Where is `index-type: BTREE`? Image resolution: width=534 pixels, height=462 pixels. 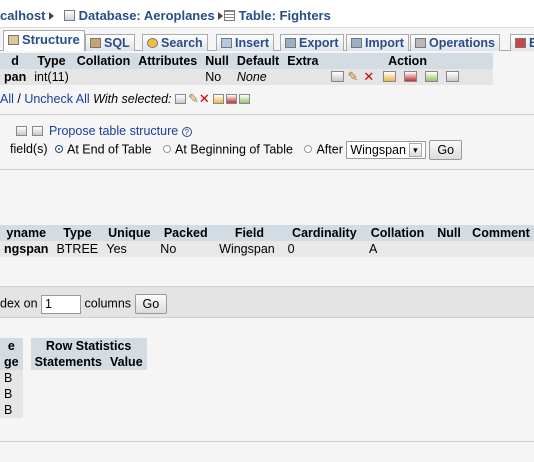 index-type: BTREE is located at coordinates (77, 249).